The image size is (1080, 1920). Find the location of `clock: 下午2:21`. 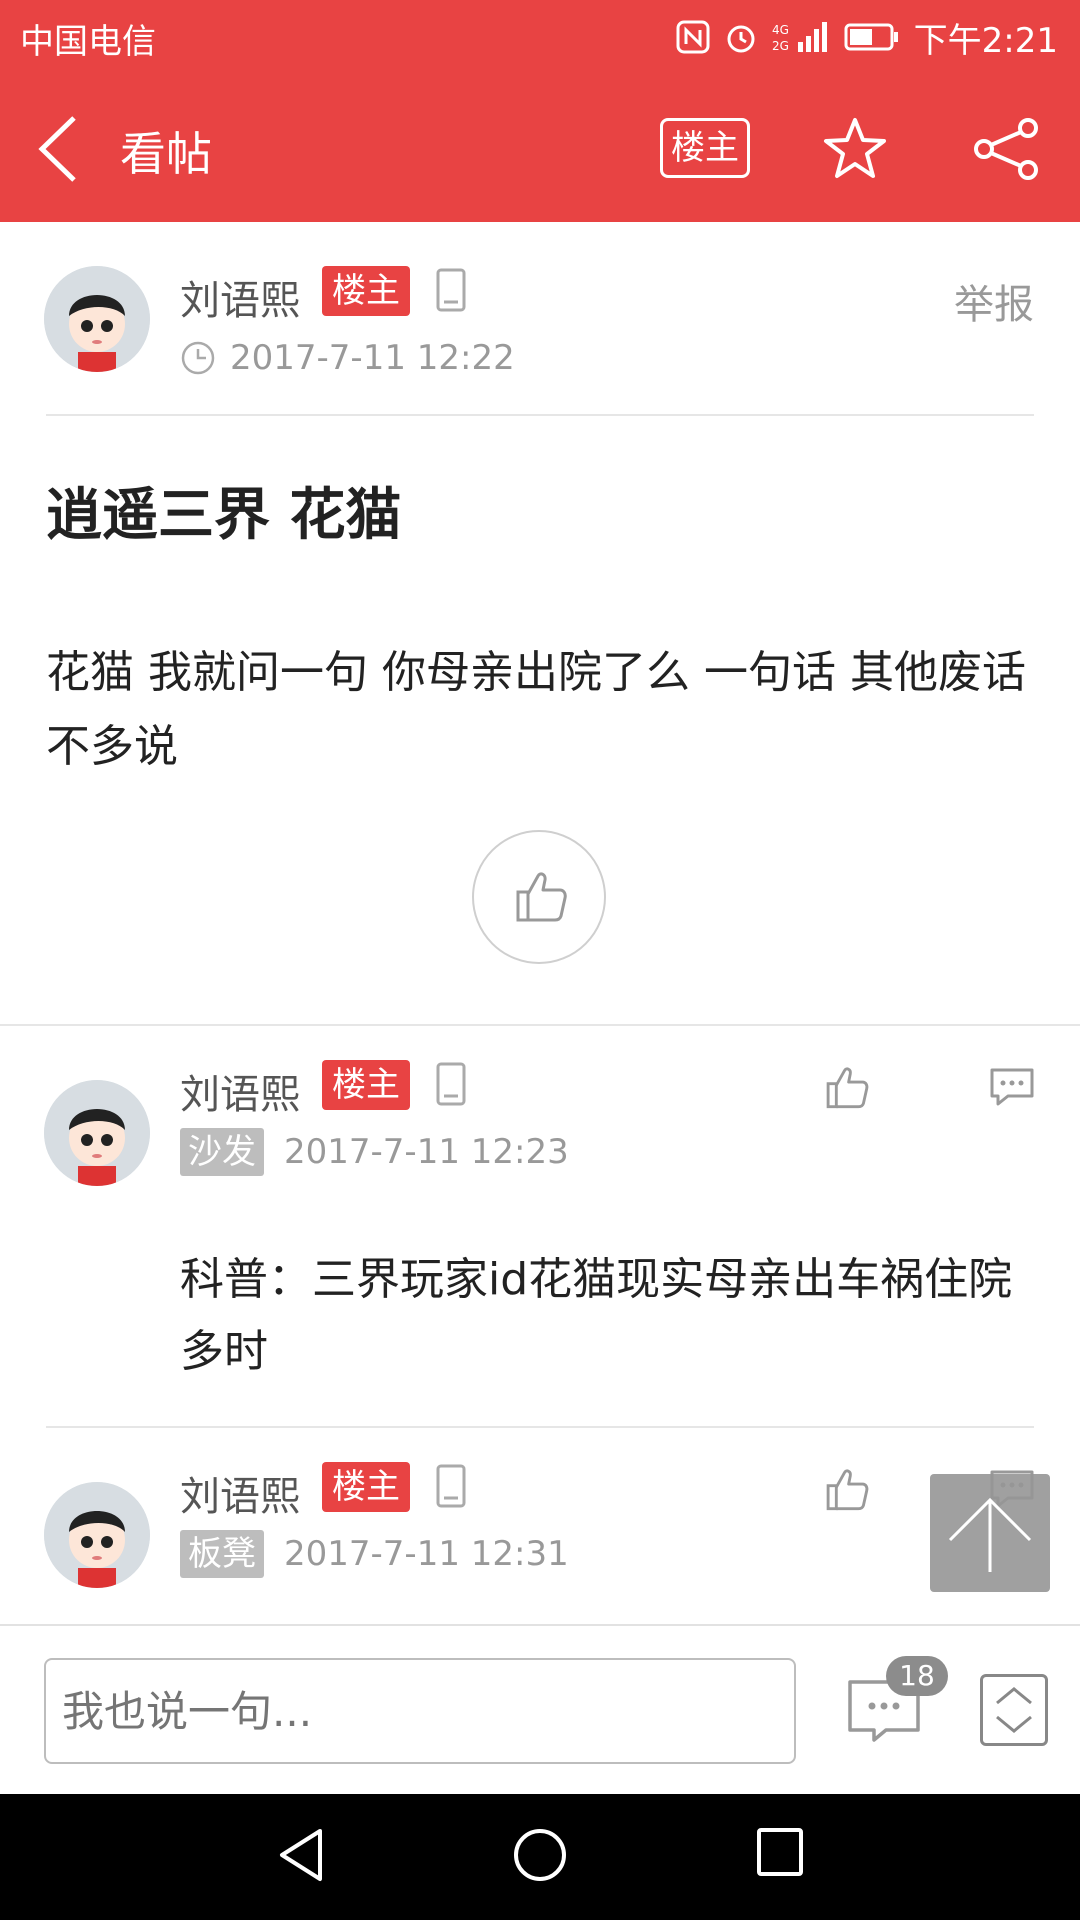

clock: 下午2:21 is located at coordinates (985, 40).